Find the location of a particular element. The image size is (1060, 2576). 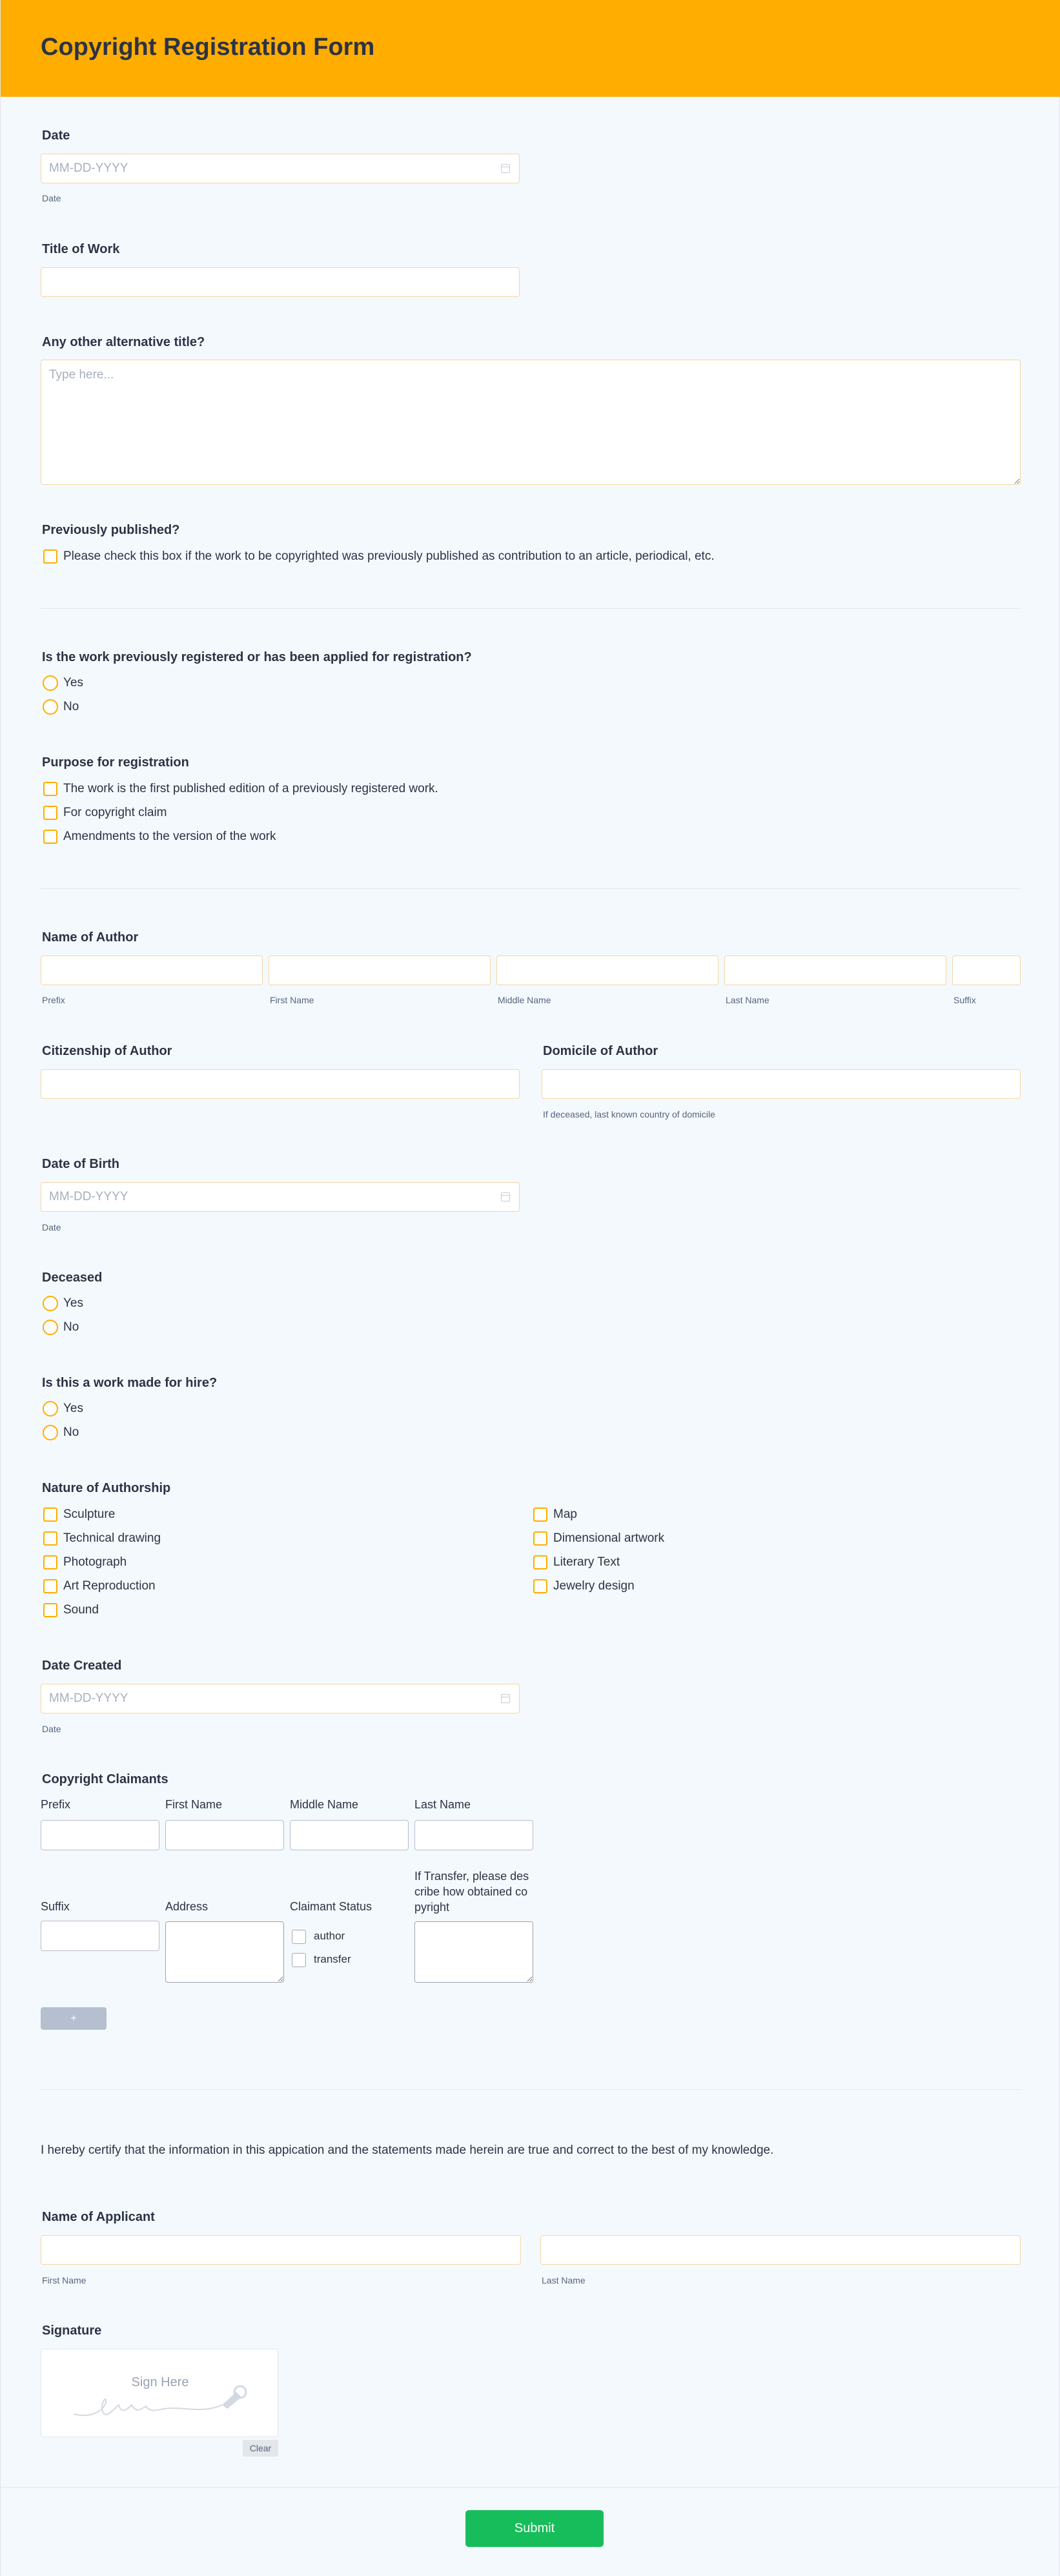

nature-checkbox-art-reproduction is located at coordinates (50, 1586).